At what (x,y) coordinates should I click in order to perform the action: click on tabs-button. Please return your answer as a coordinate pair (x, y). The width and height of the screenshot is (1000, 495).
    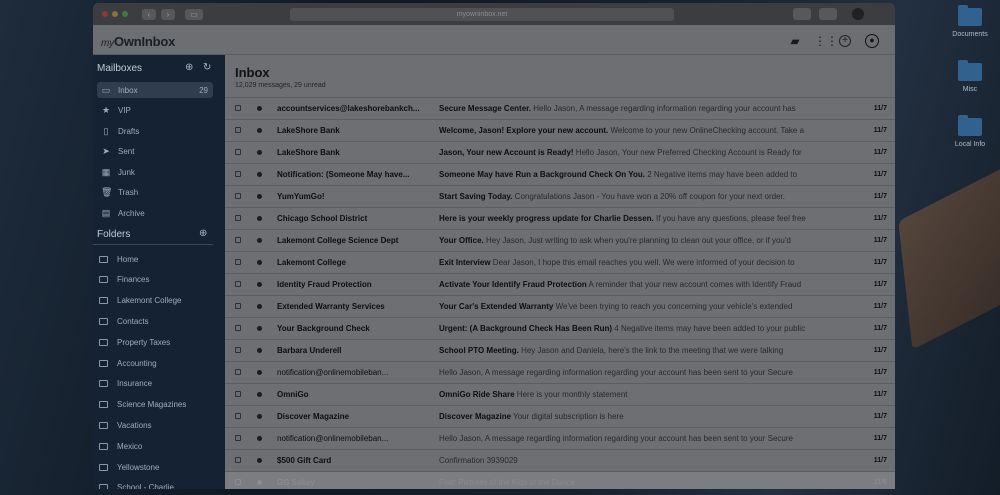
    Looking at the image, I should click on (828, 14).